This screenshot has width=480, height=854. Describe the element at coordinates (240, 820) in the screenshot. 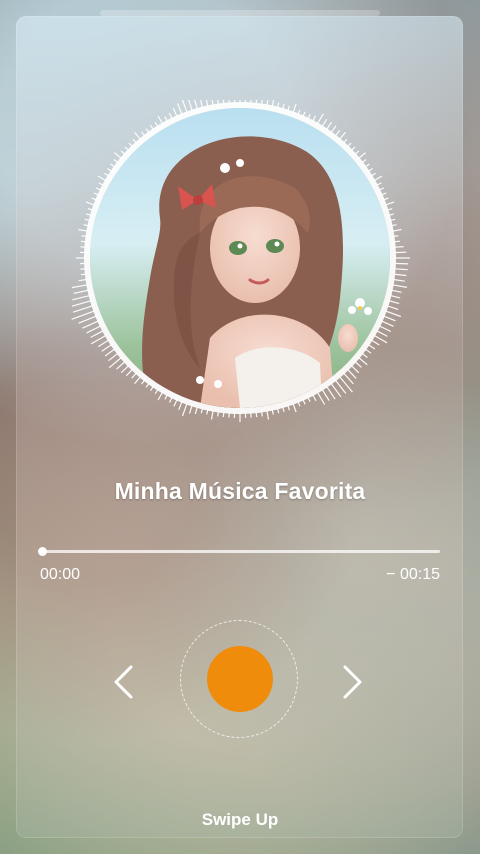

I see `swipe-up-hint: Swipe Up` at that location.